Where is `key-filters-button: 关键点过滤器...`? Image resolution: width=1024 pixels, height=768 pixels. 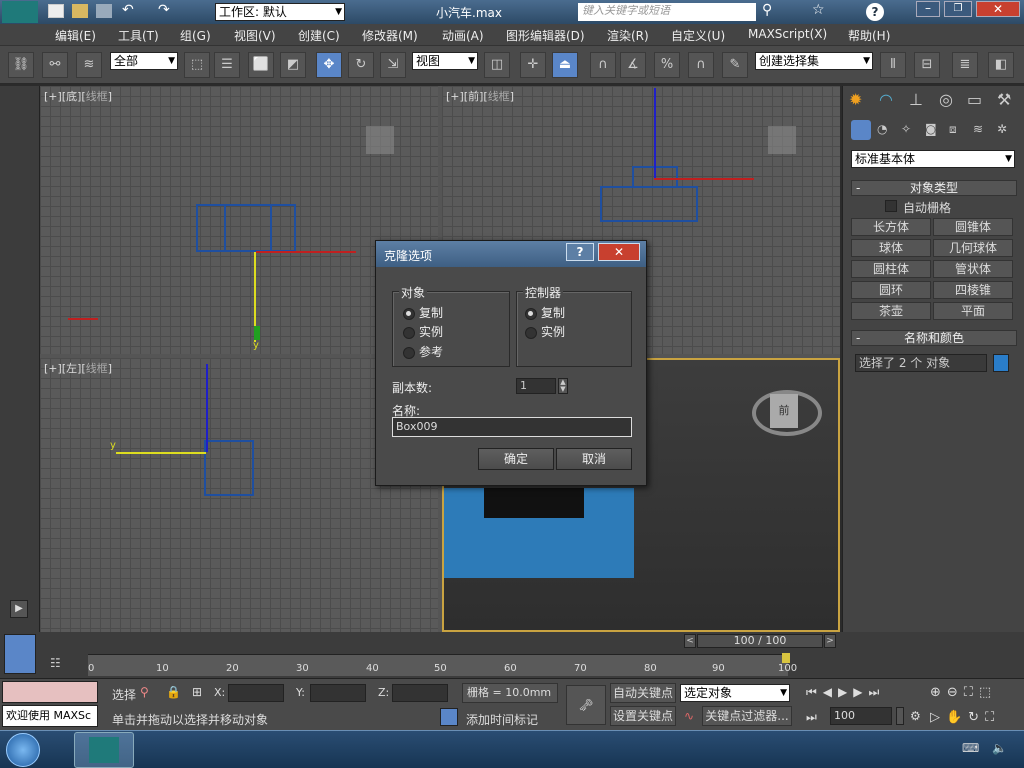
key-filters-button: 关键点过滤器... is located at coordinates (747, 716).